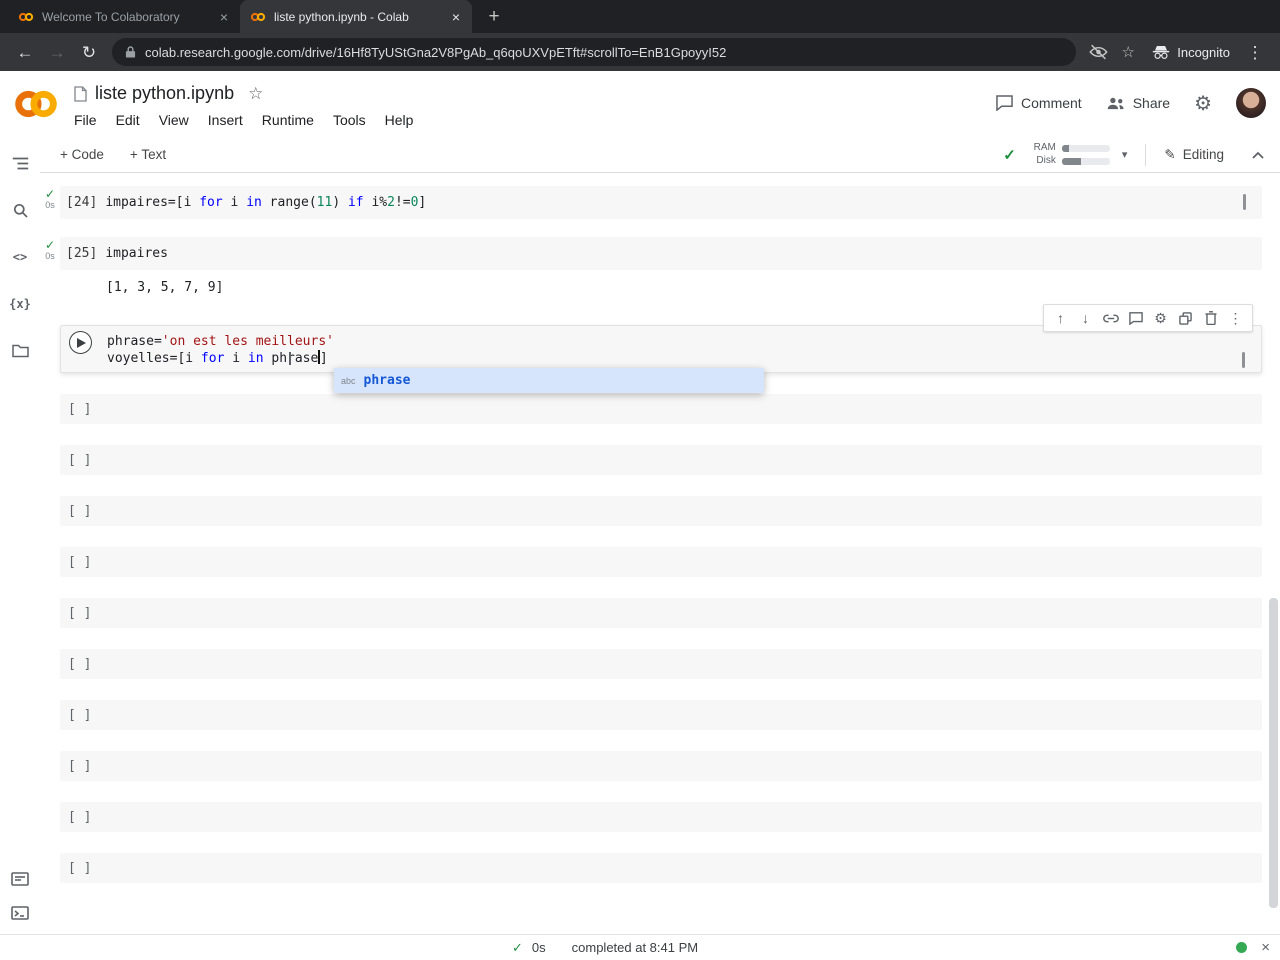 The height and width of the screenshot is (960, 1280). Describe the element at coordinates (1251, 103) in the screenshot. I see `user-avatar` at that location.